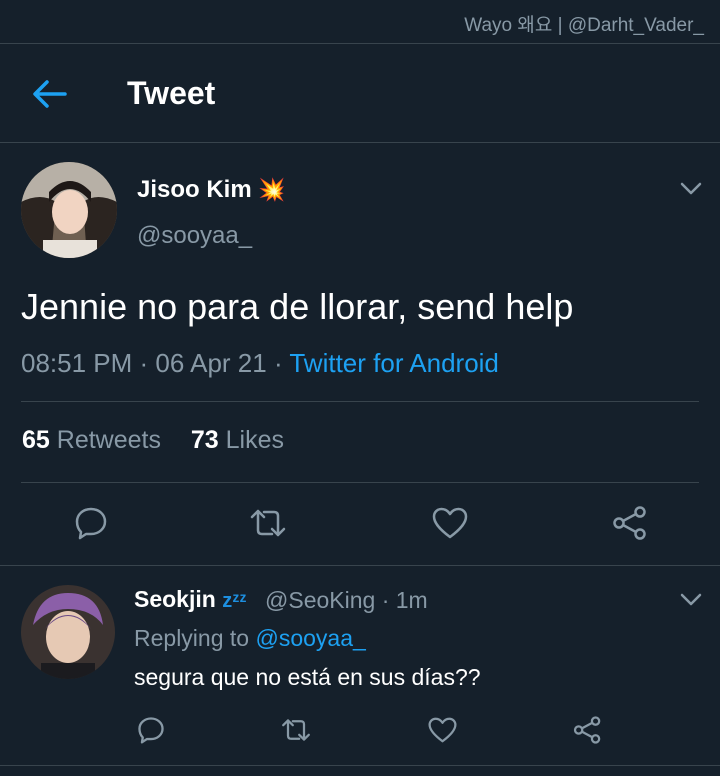  I want to click on author-handle: @sooyaa_, so click(194, 236).